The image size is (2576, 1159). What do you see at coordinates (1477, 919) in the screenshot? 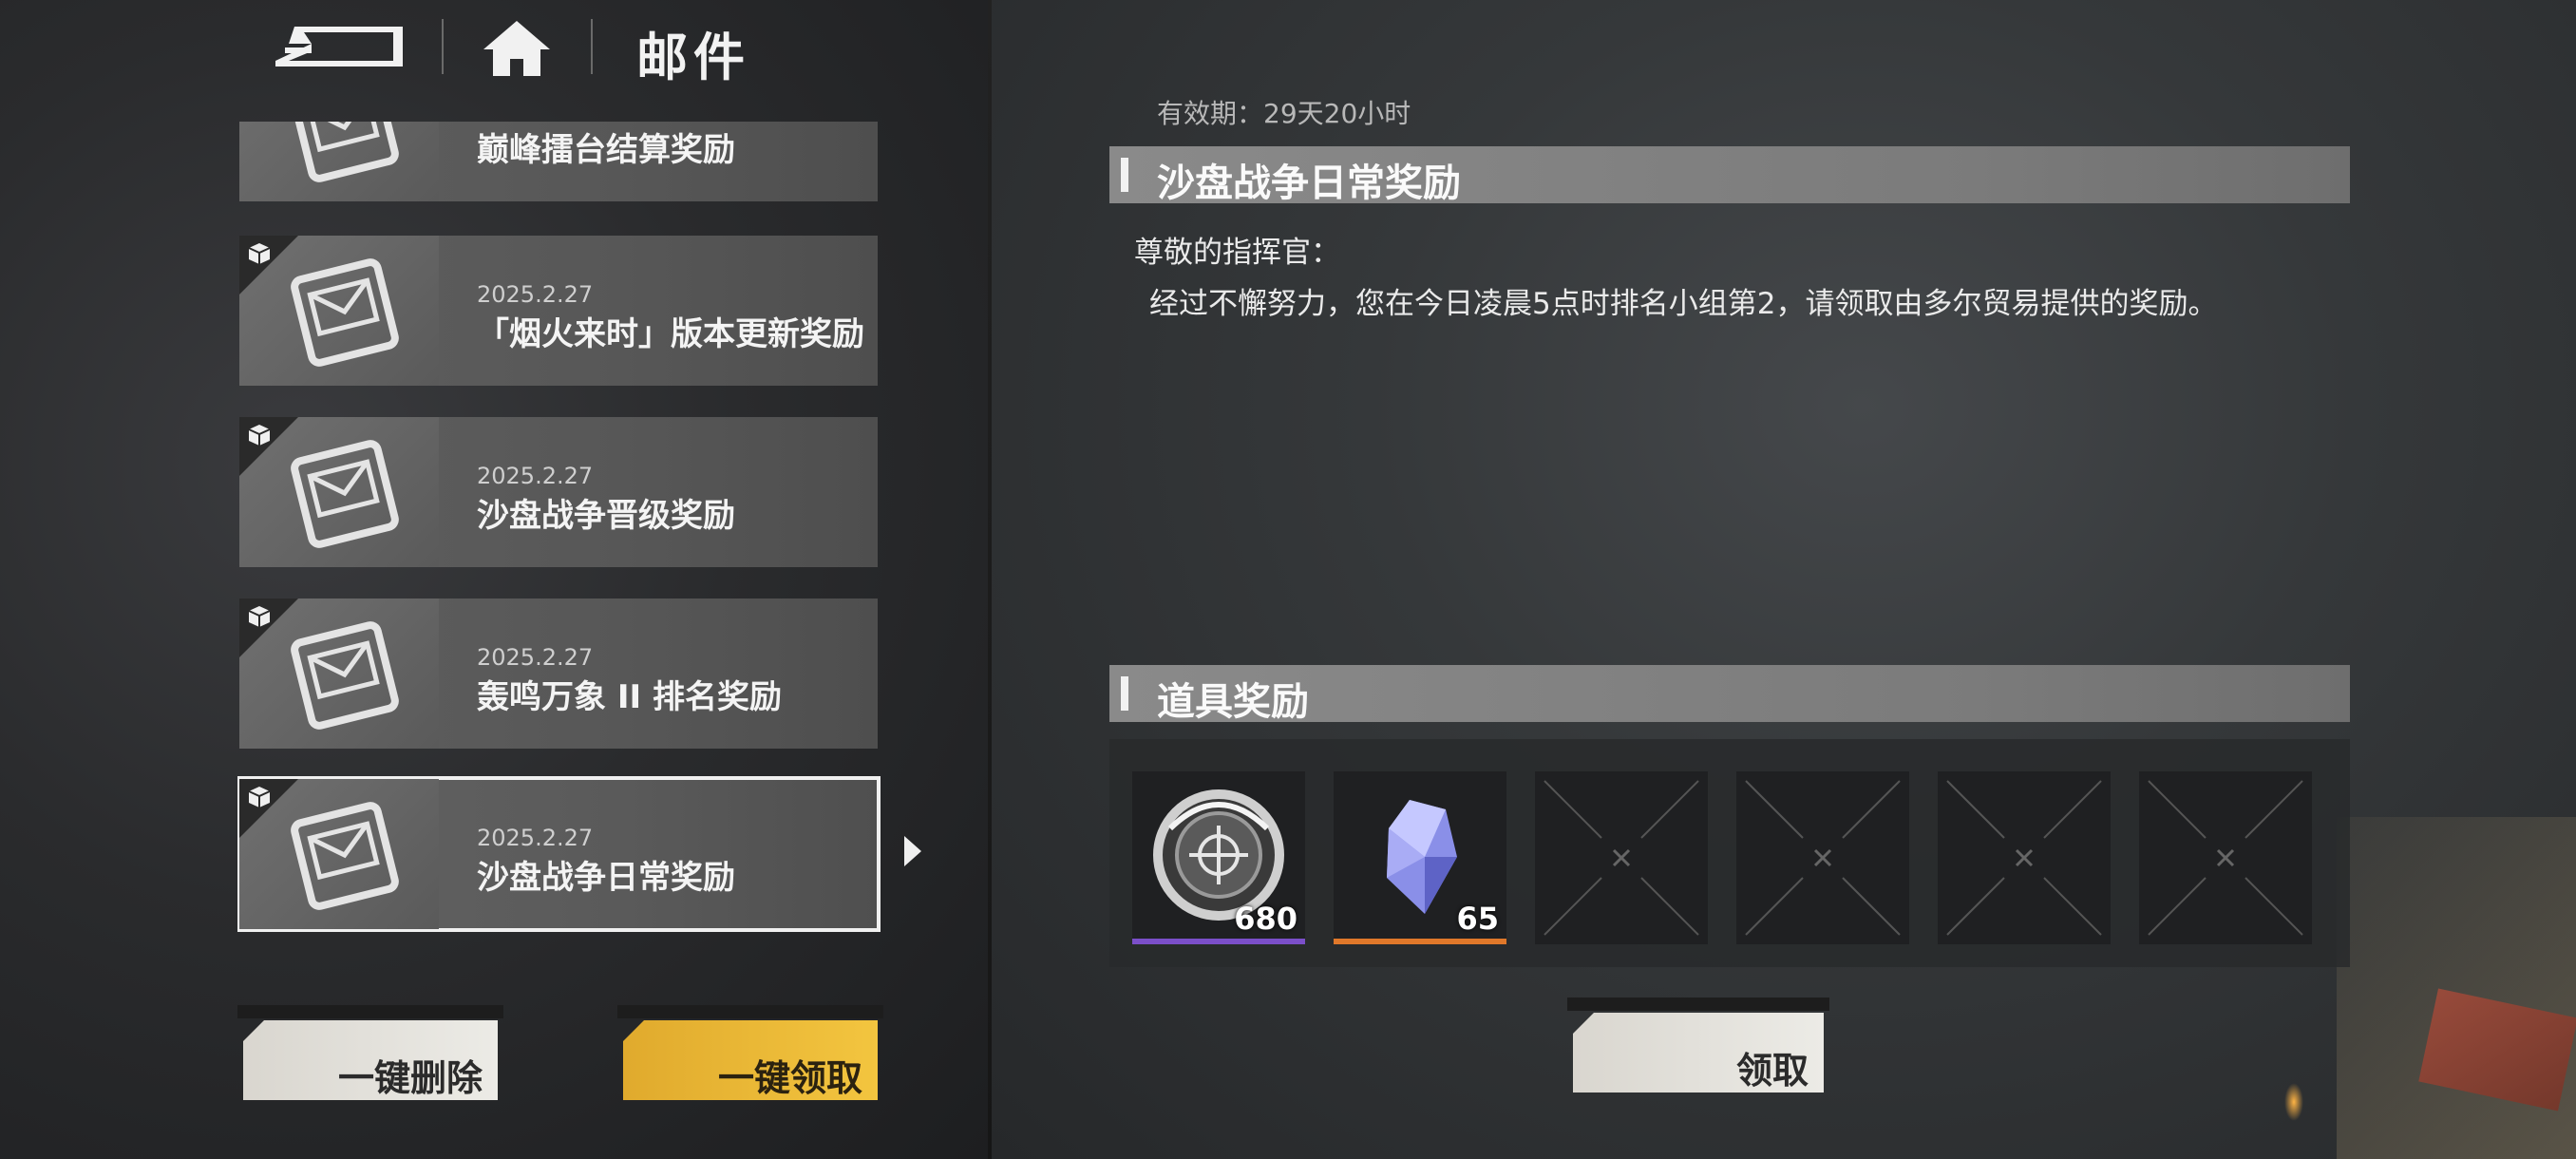
I see `reward-quantity: 65` at bounding box center [1477, 919].